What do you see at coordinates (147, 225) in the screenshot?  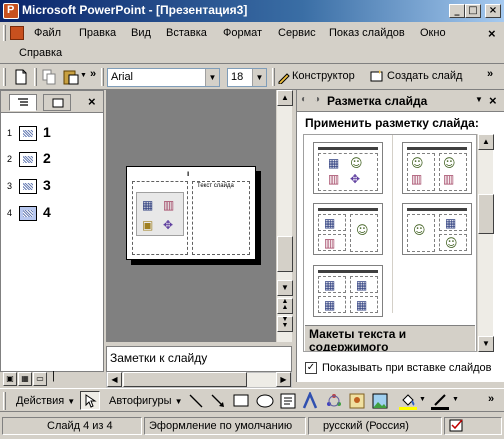 I see `picture-icon: ▣` at bounding box center [147, 225].